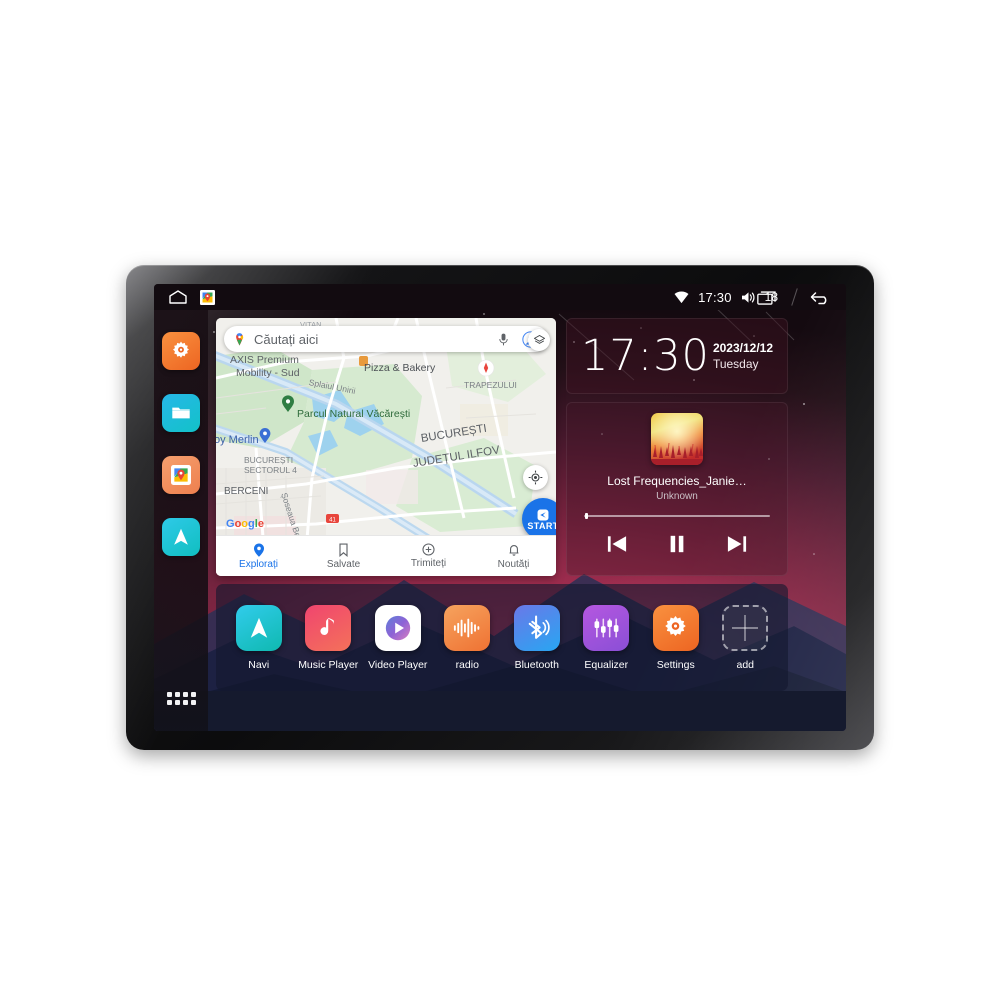 The image size is (1000, 1000). Describe the element at coordinates (541, 525) in the screenshot. I see `map-start-label: START` at that location.